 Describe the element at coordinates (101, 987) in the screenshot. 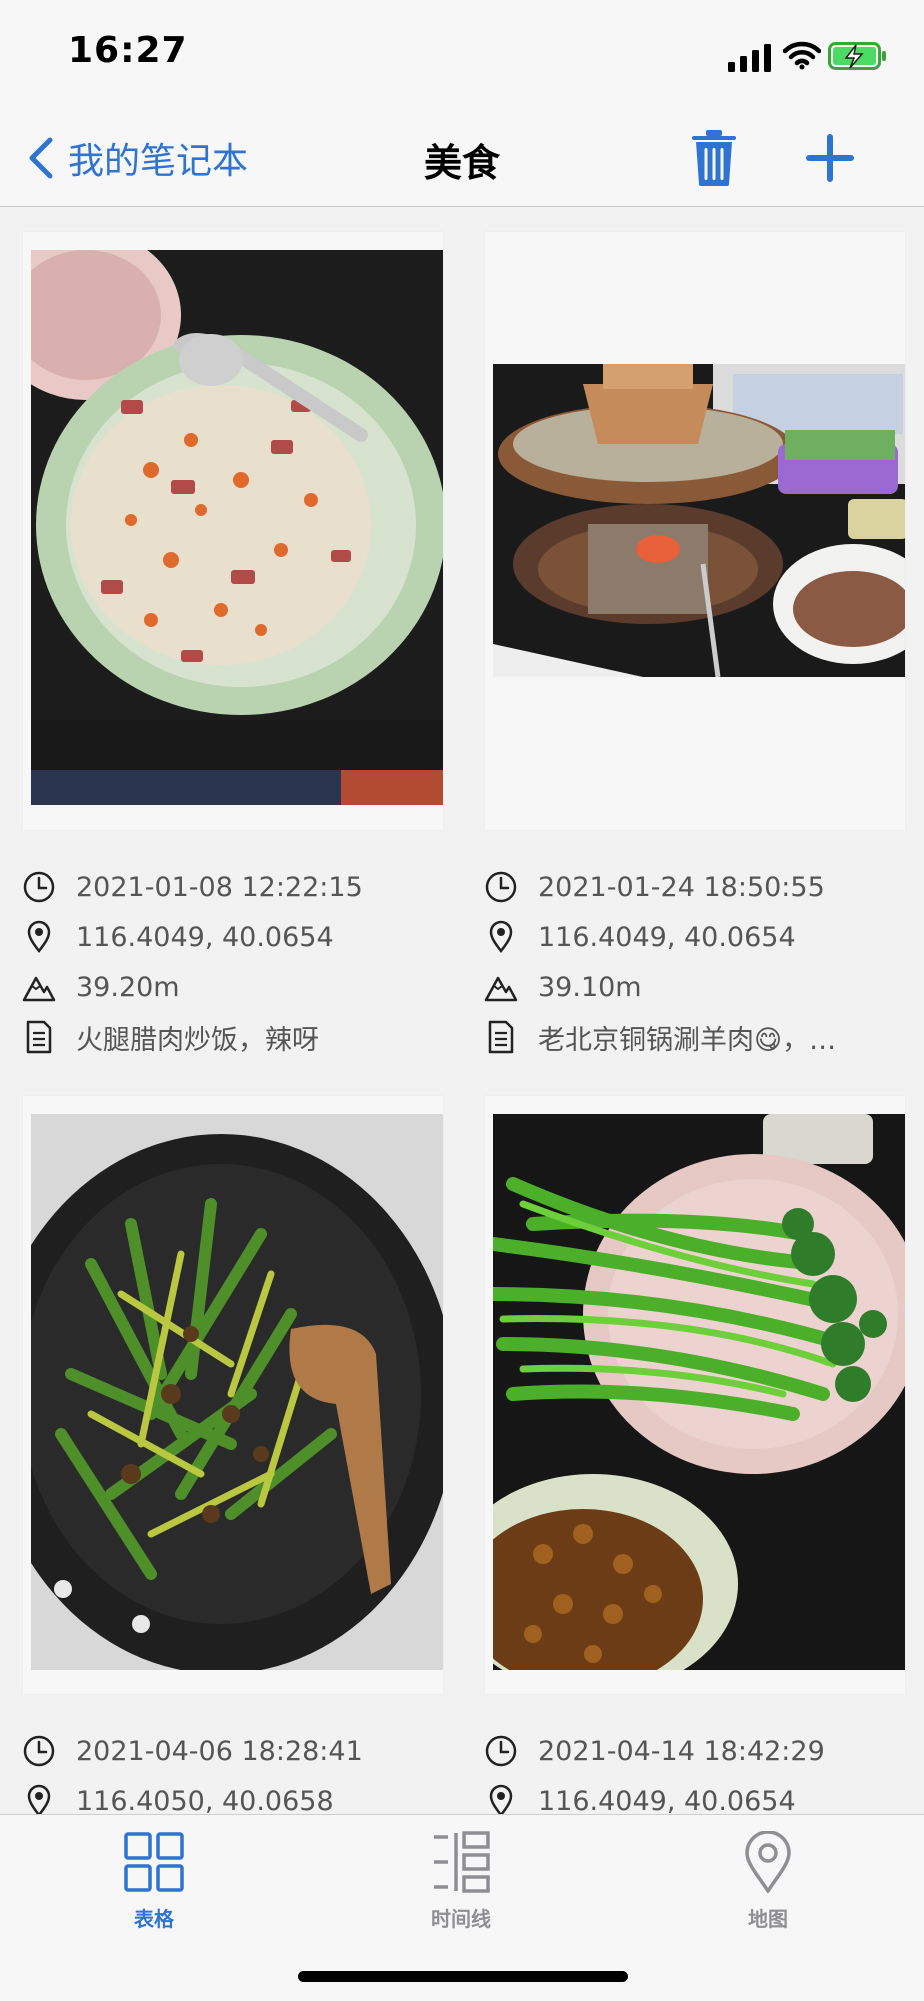

I see `note-altitude: 39.20m` at that location.